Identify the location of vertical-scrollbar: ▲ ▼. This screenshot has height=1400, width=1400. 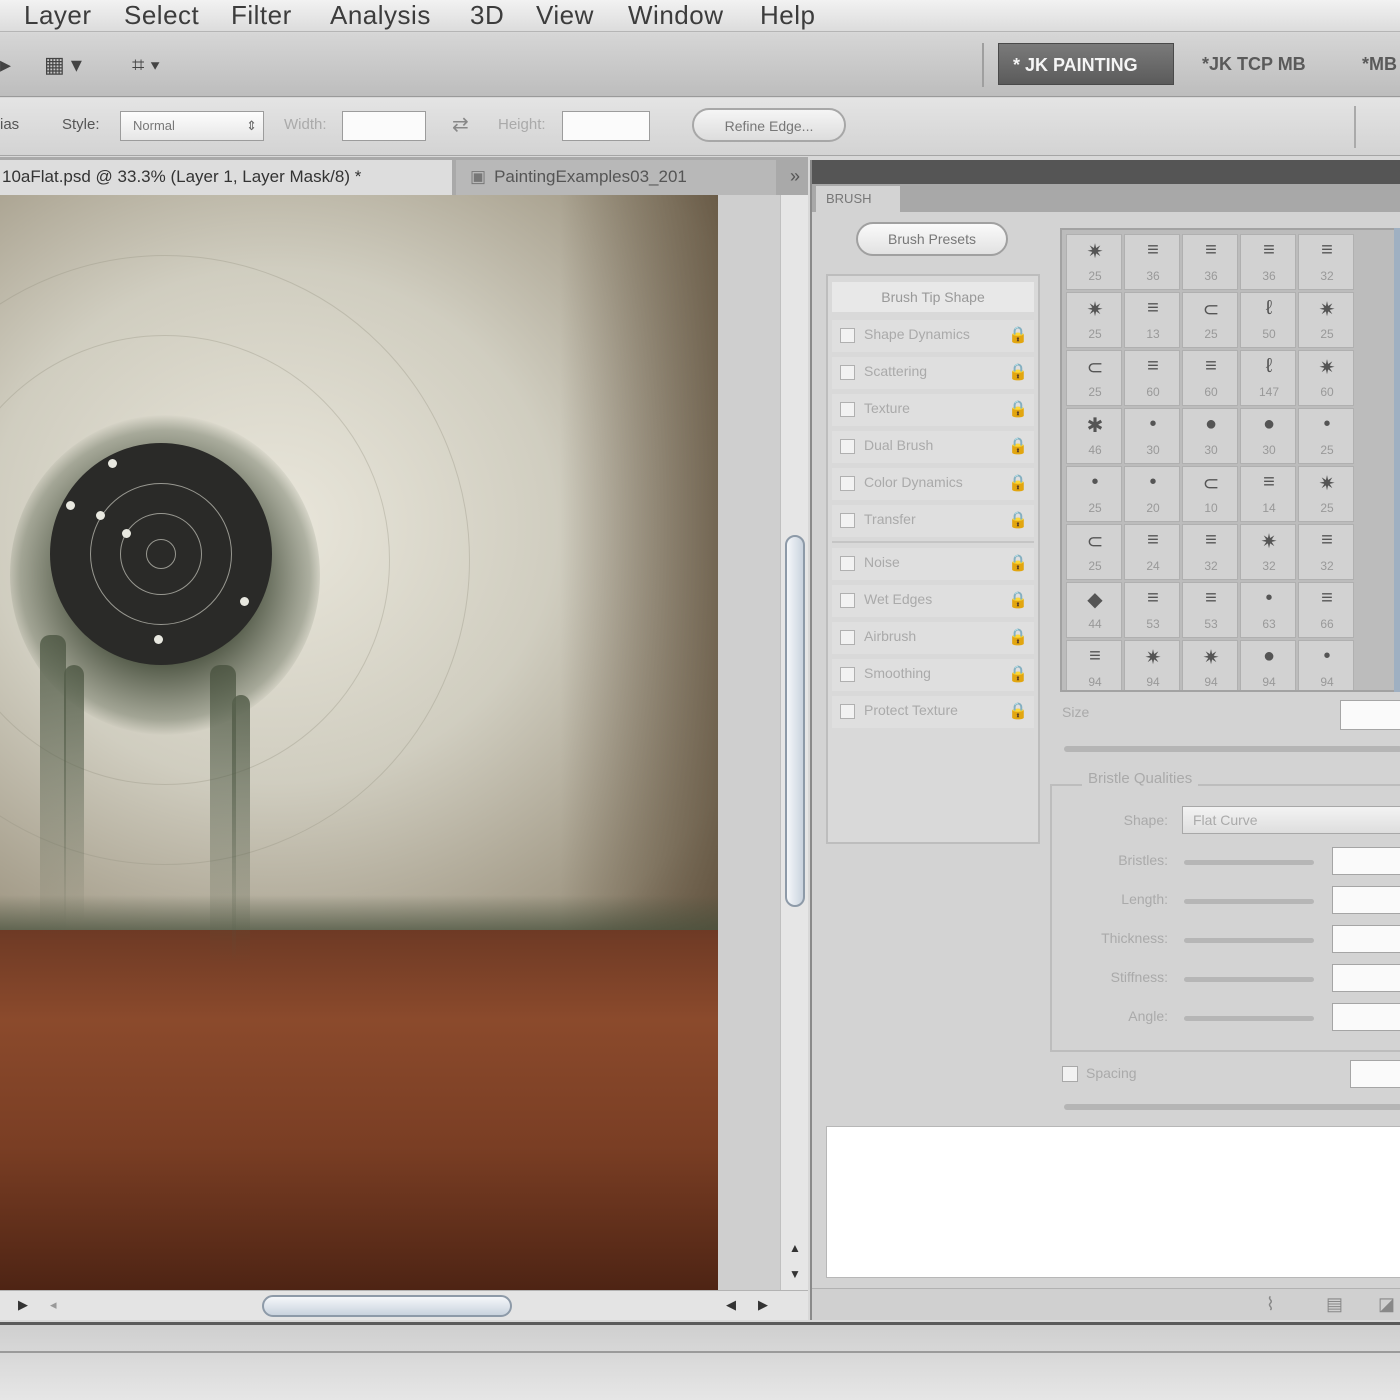
(794, 742).